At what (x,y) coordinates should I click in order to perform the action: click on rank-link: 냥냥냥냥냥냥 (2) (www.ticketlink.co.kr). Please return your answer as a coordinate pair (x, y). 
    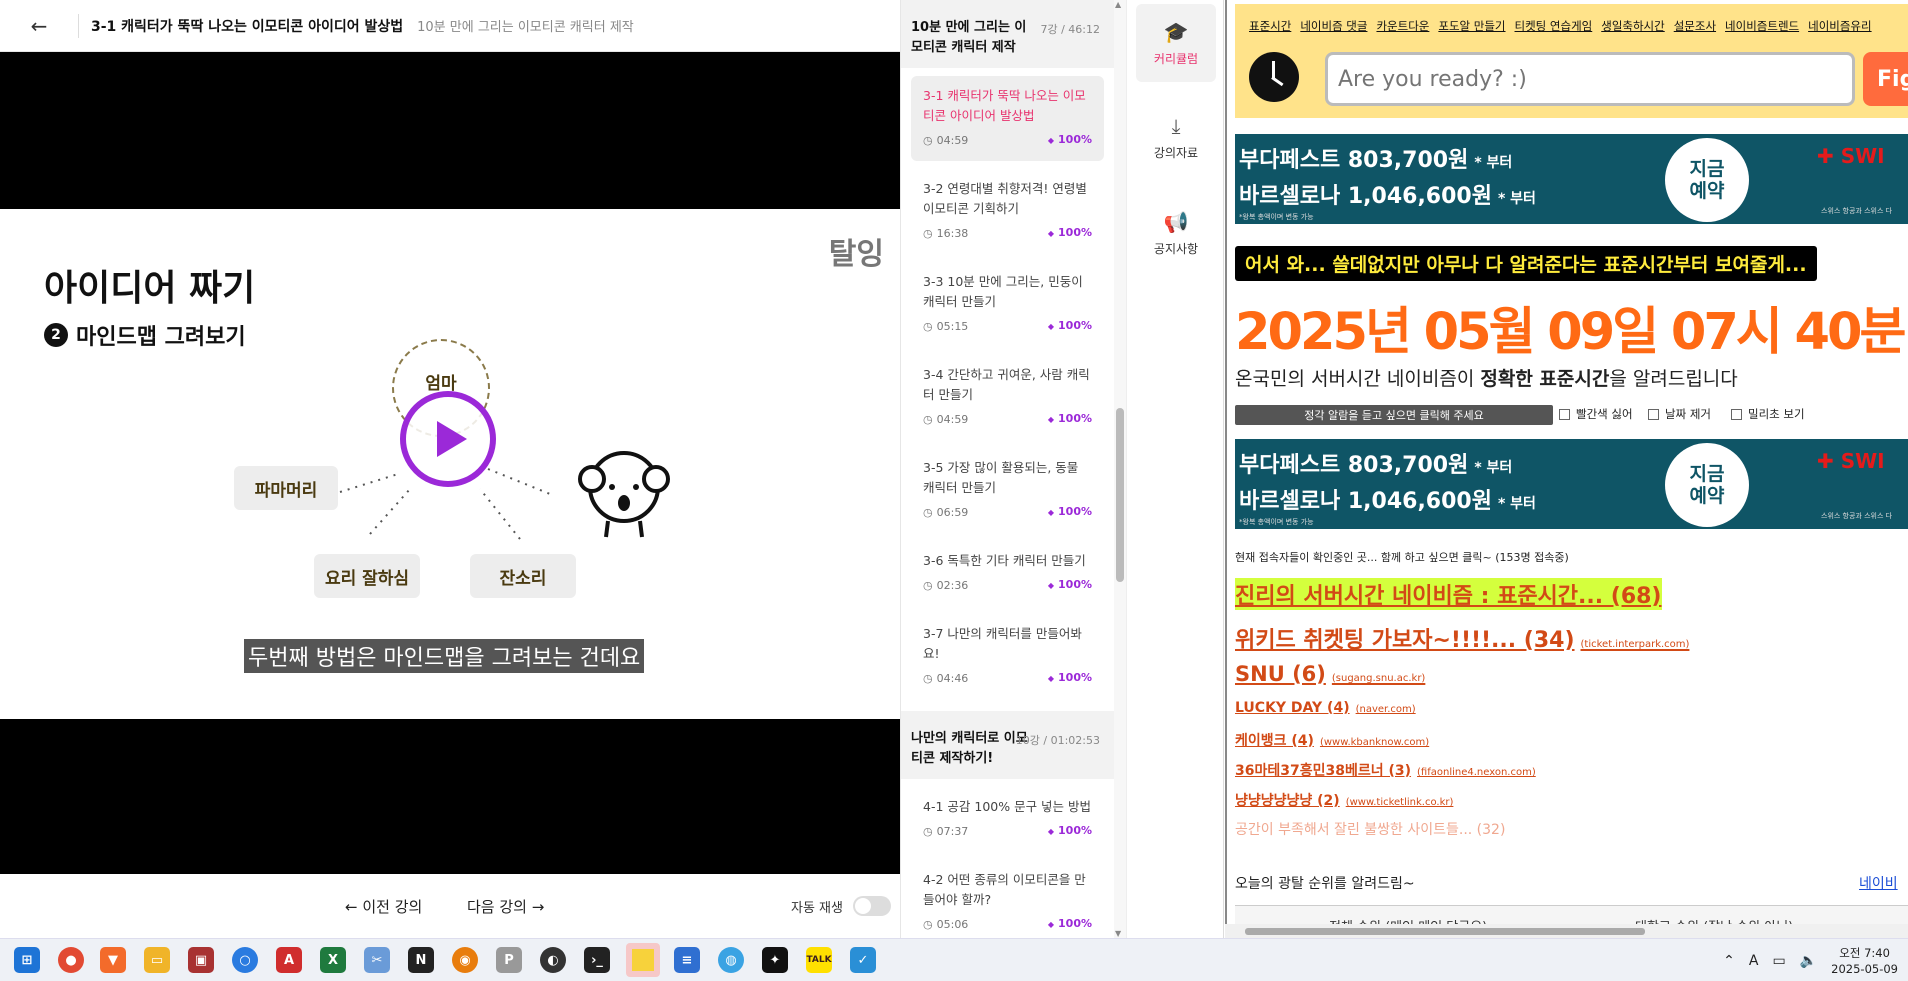
    Looking at the image, I should click on (1344, 800).